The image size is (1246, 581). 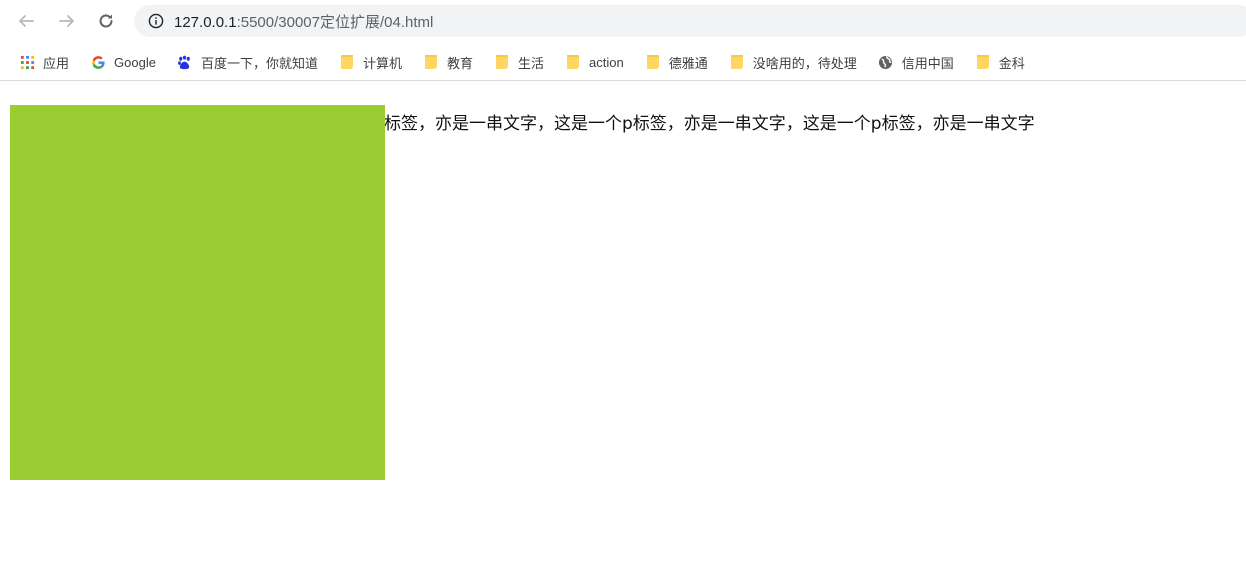 I want to click on google-icon, so click(x=98, y=62).